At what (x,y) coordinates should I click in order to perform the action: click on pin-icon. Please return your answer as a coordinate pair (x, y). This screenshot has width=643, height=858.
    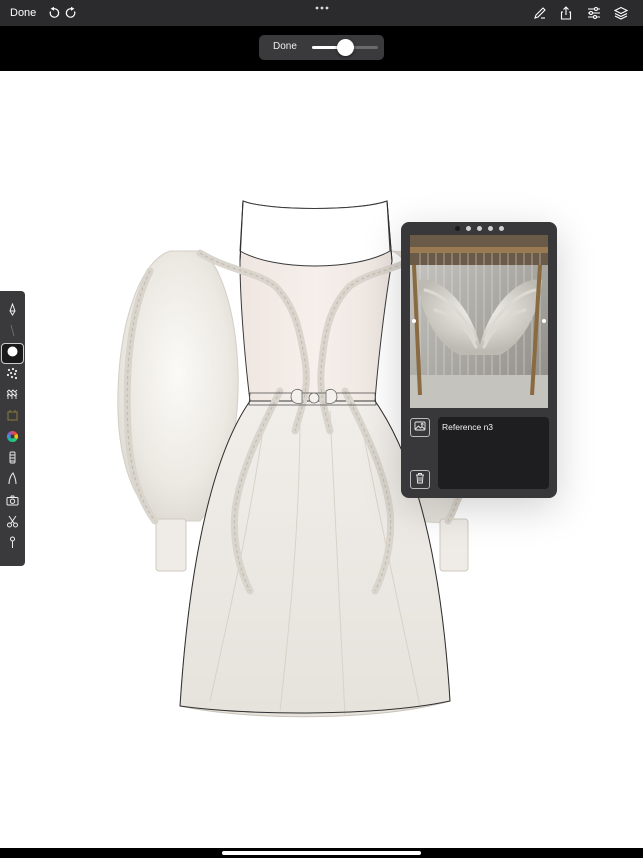
    Looking at the image, I should click on (12, 545).